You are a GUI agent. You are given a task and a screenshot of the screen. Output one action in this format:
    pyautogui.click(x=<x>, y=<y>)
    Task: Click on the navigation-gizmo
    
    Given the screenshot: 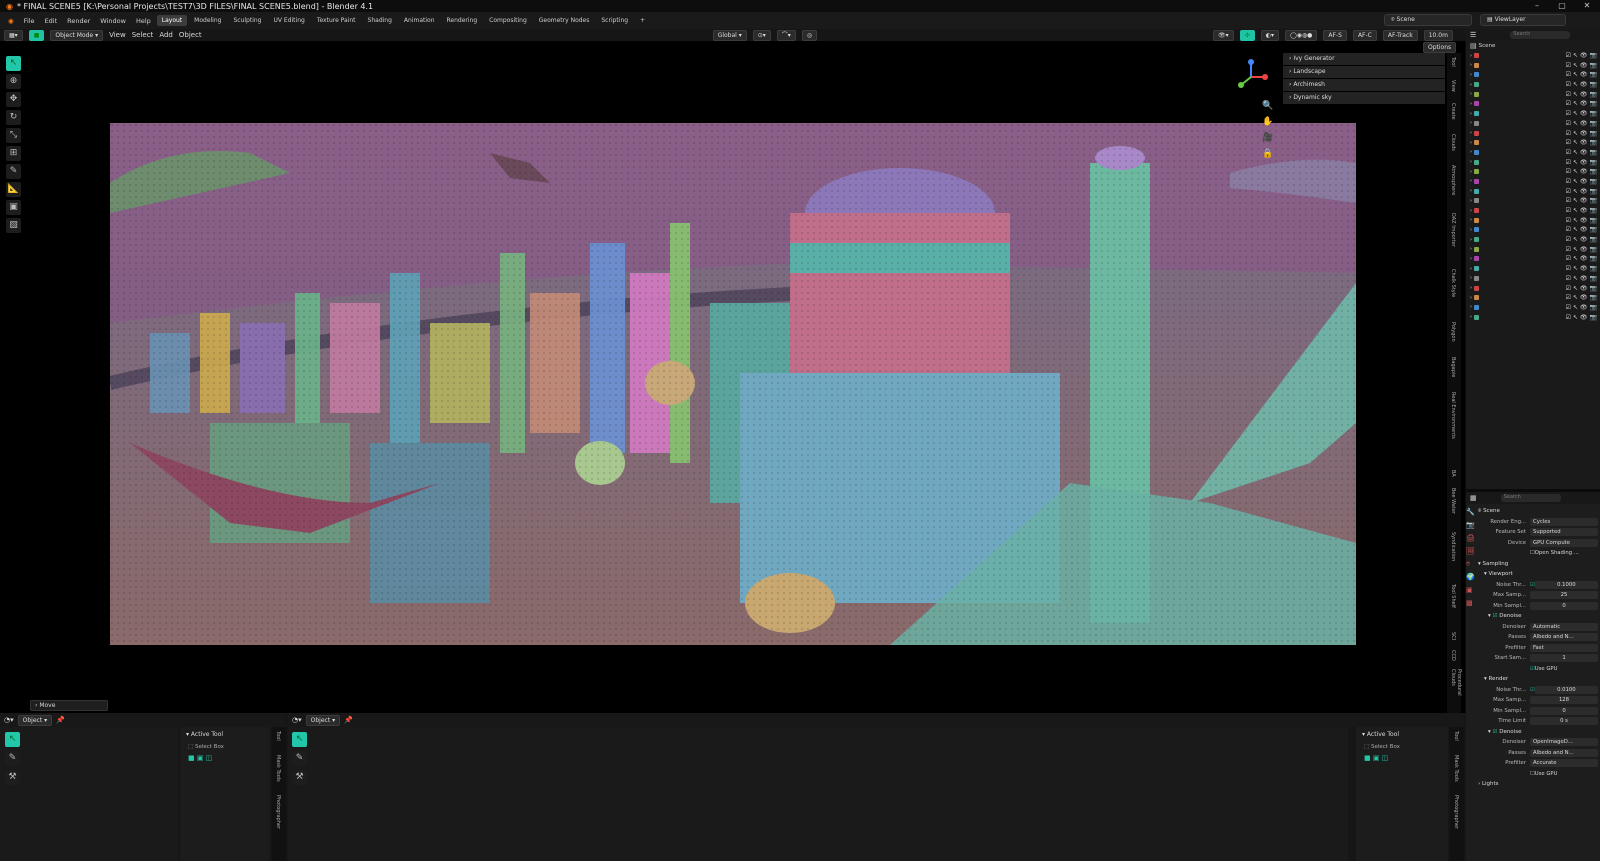 What is the action you would take?
    pyautogui.click(x=1251, y=77)
    